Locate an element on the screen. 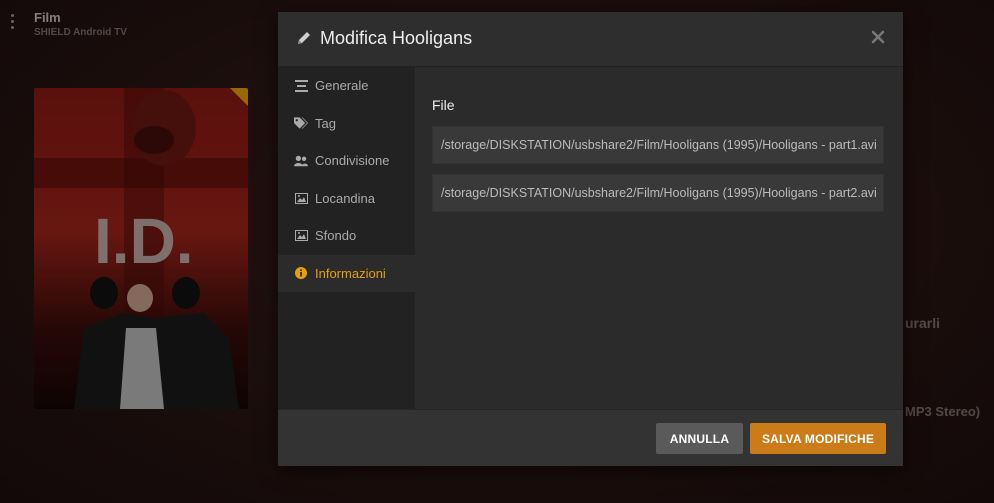 The width and height of the screenshot is (994, 503). tag-icon is located at coordinates (301, 123).